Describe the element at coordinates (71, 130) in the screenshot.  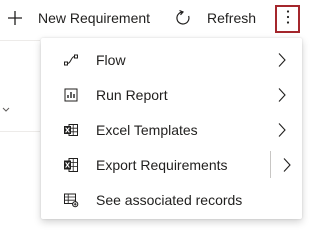
I see `excel-icon` at that location.